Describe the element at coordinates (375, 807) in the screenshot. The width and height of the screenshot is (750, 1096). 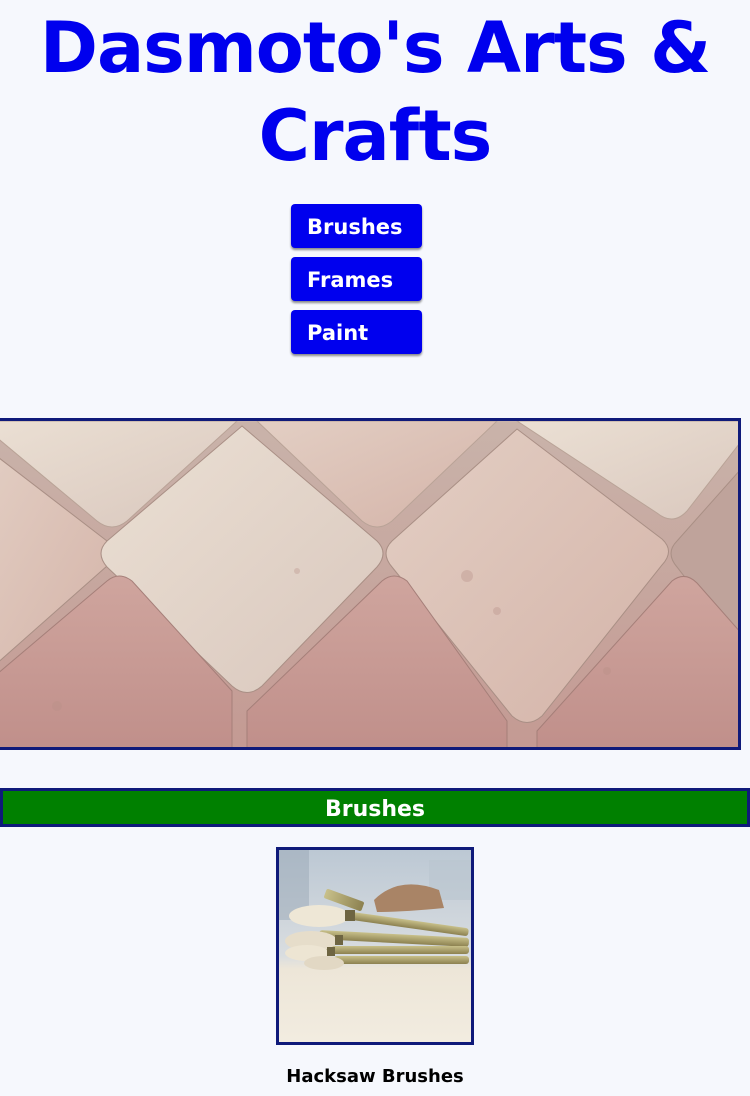
I see `section-heading-brushes: Brushes` at that location.